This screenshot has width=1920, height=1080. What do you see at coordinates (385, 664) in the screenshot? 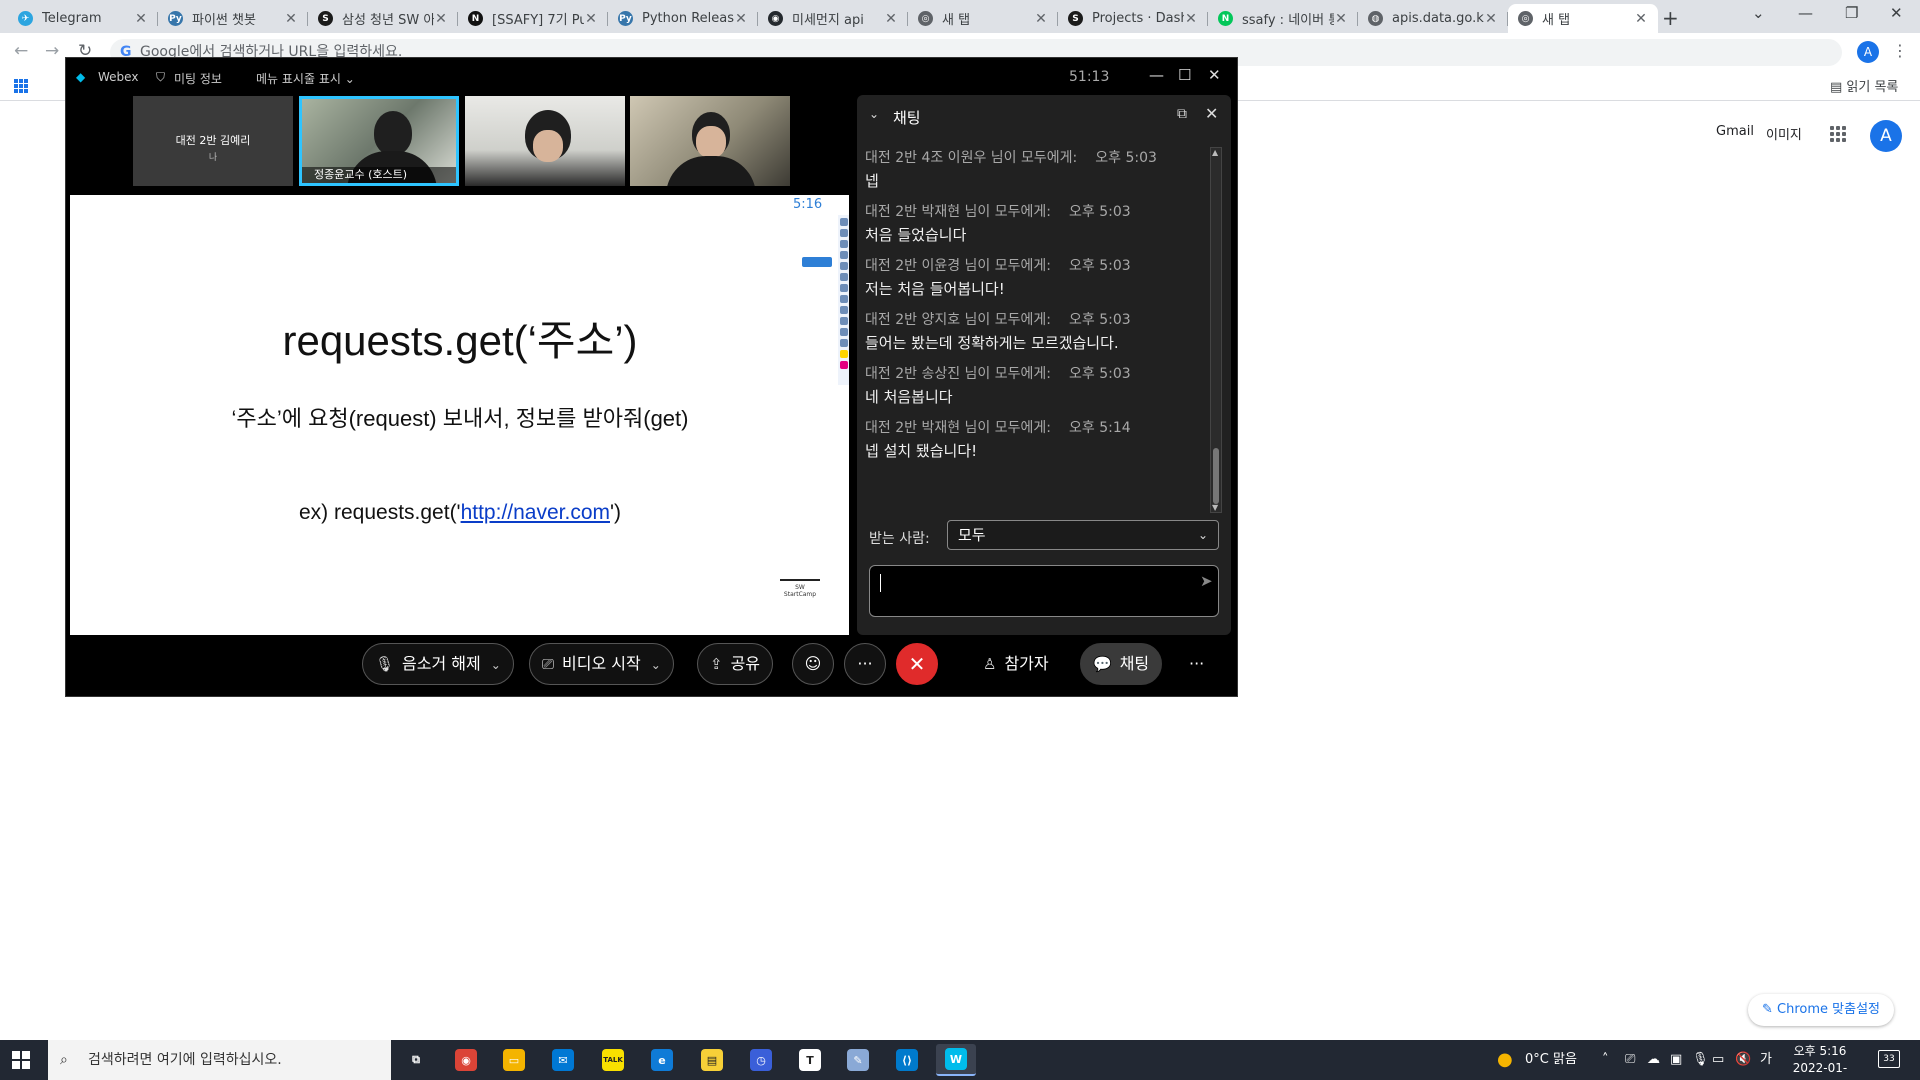
I see `mic-off-icon: 🎙` at bounding box center [385, 664].